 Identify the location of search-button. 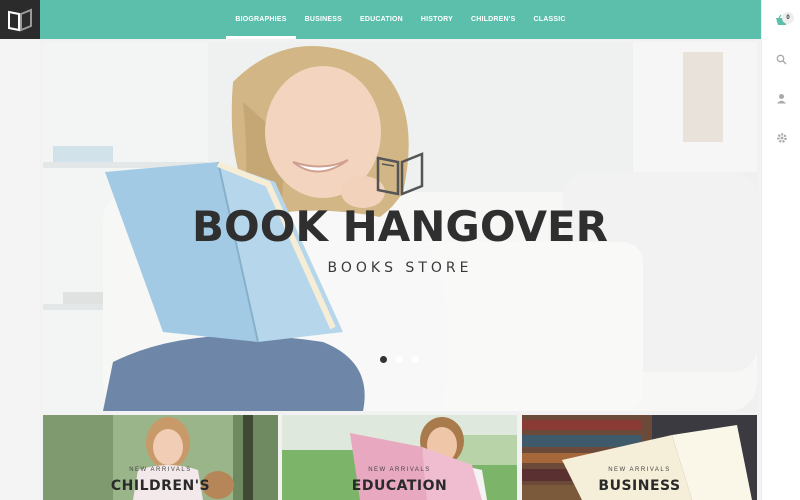
(781, 59).